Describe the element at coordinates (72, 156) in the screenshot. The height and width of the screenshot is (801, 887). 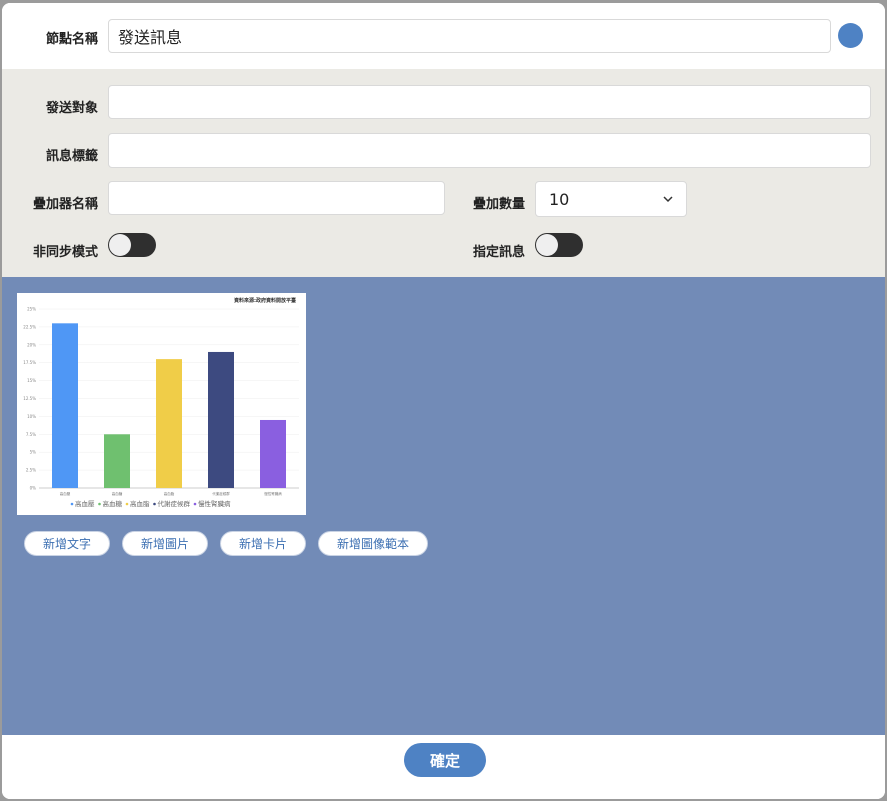
I see `message-tag-label: 訊息標籤` at that location.